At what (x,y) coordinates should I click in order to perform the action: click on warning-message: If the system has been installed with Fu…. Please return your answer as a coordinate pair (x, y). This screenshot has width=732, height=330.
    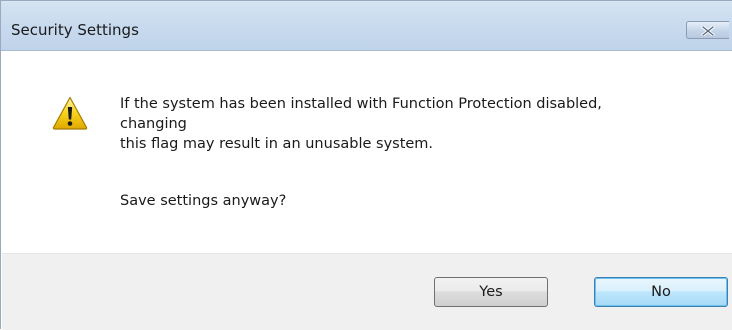
    Looking at the image, I should click on (361, 124).